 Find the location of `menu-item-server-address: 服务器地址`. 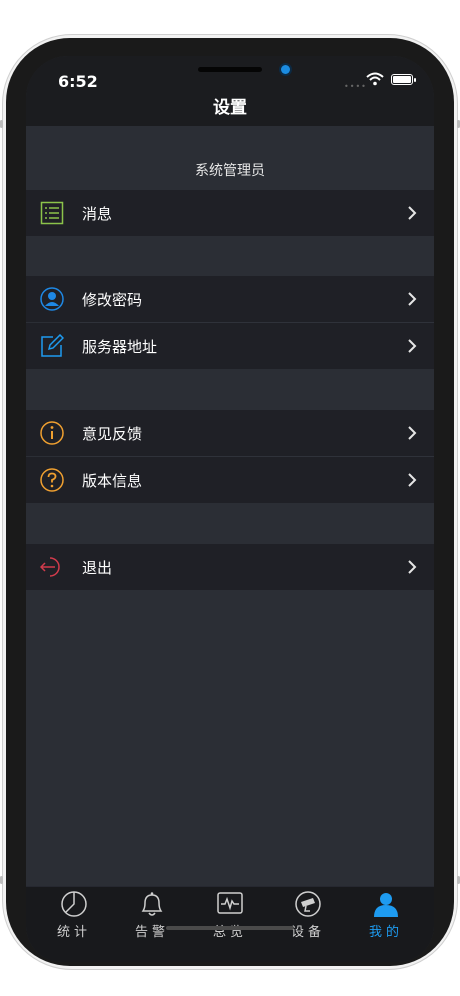

menu-item-server-address: 服务器地址 is located at coordinates (230, 346).